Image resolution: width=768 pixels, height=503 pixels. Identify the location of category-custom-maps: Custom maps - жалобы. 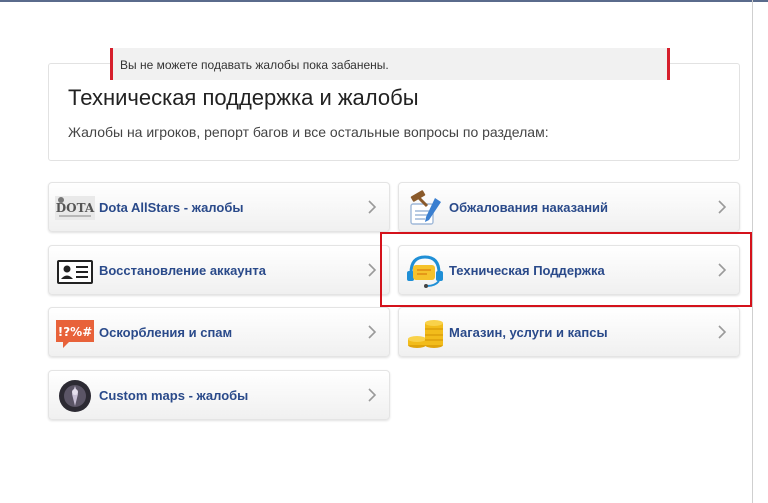
(219, 395).